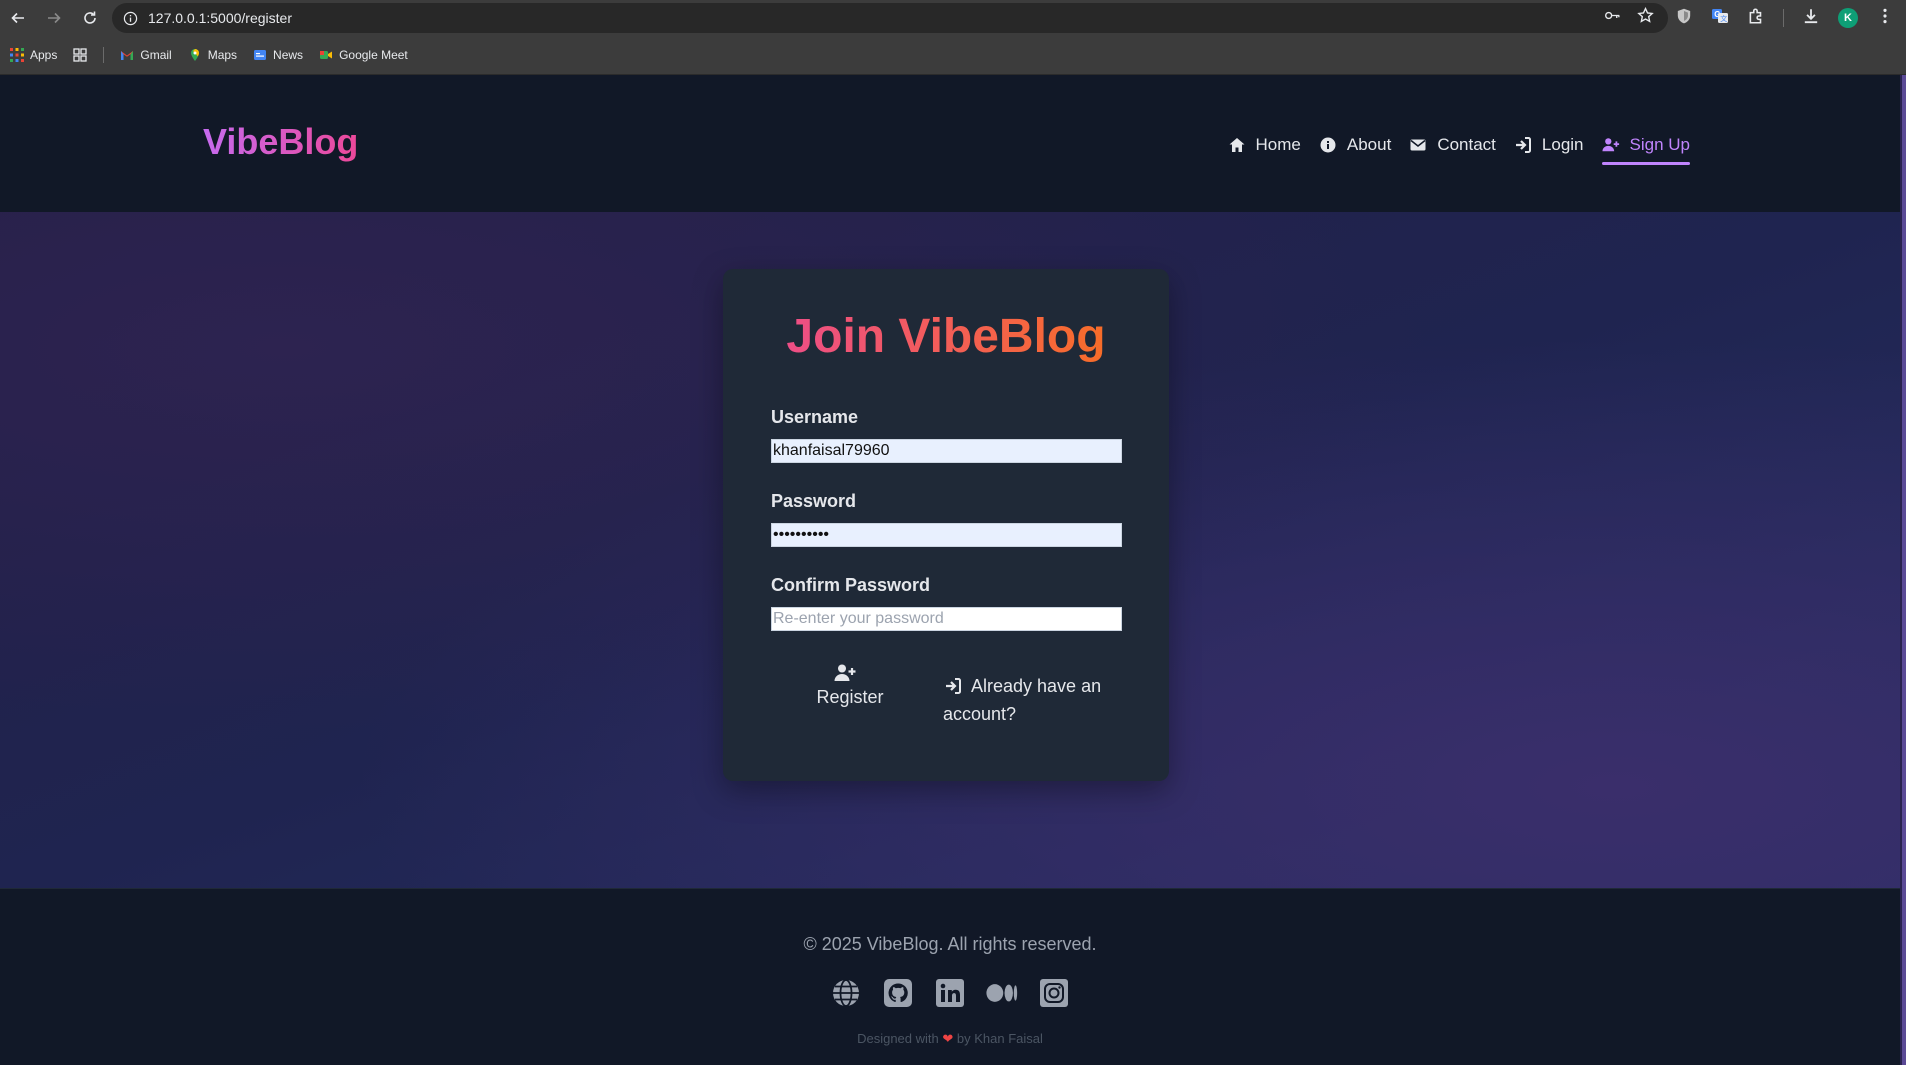  What do you see at coordinates (1022, 700) in the screenshot?
I see `login-link-label: Already have an account?` at bounding box center [1022, 700].